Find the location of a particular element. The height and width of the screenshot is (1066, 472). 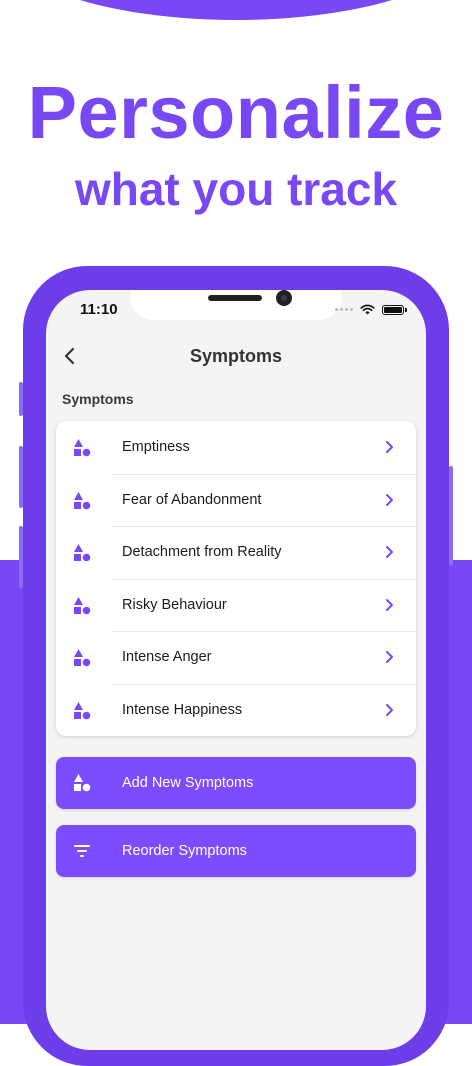

reorder-symptoms-button: Reorder Symptoms is located at coordinates (236, 851).